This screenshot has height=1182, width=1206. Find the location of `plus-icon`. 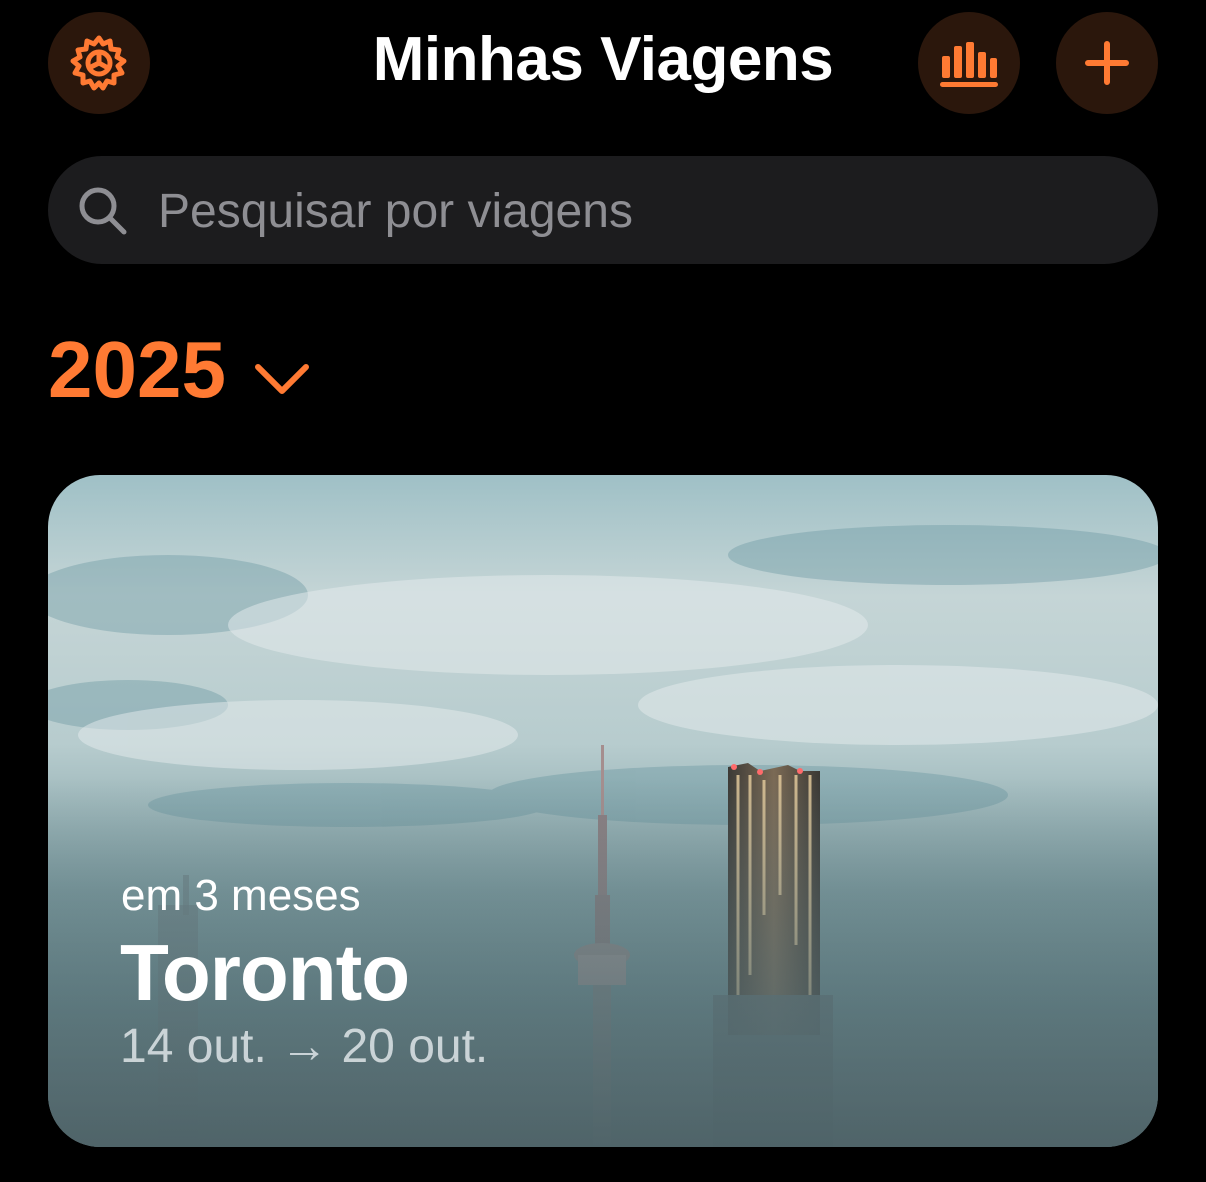

plus-icon is located at coordinates (1107, 63).